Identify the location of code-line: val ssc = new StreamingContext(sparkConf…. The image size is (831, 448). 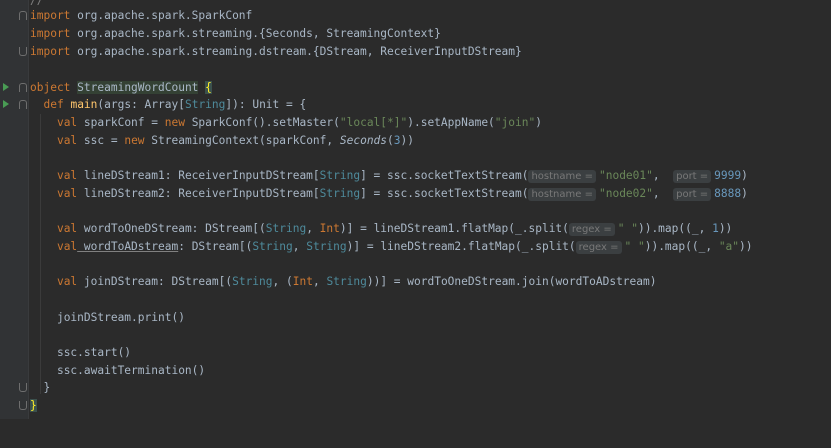
(235, 140).